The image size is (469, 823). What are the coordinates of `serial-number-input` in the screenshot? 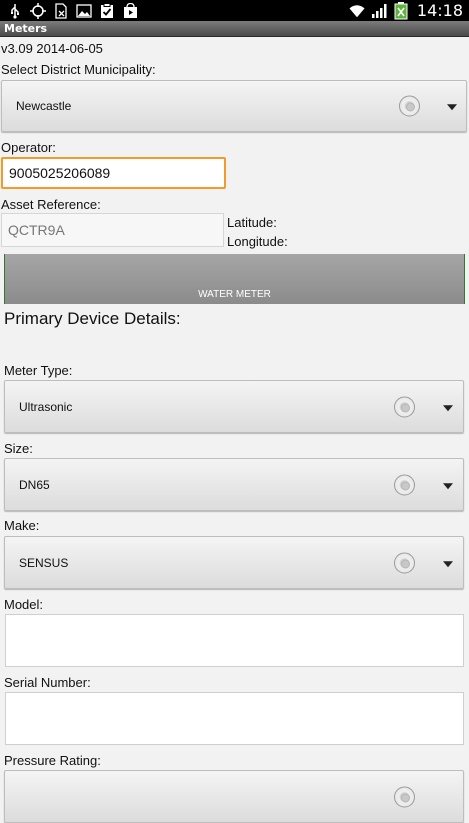 It's located at (234, 718).